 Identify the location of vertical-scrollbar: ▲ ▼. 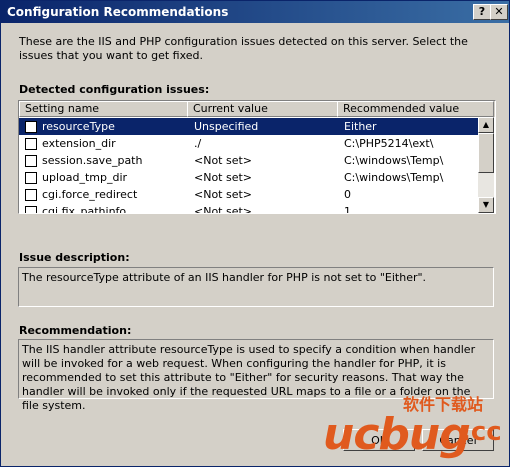
(486, 165).